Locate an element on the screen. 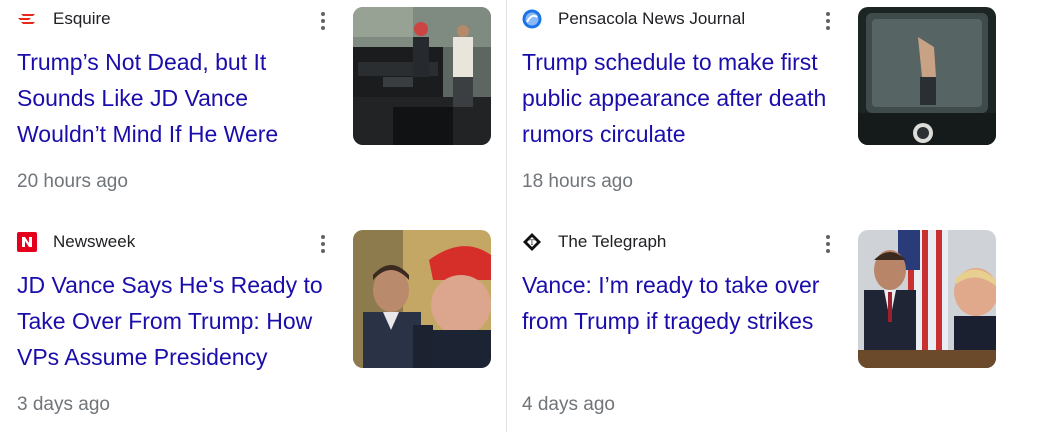 This screenshot has height=432, width=1053. newsweek-logo-icon is located at coordinates (27, 242).